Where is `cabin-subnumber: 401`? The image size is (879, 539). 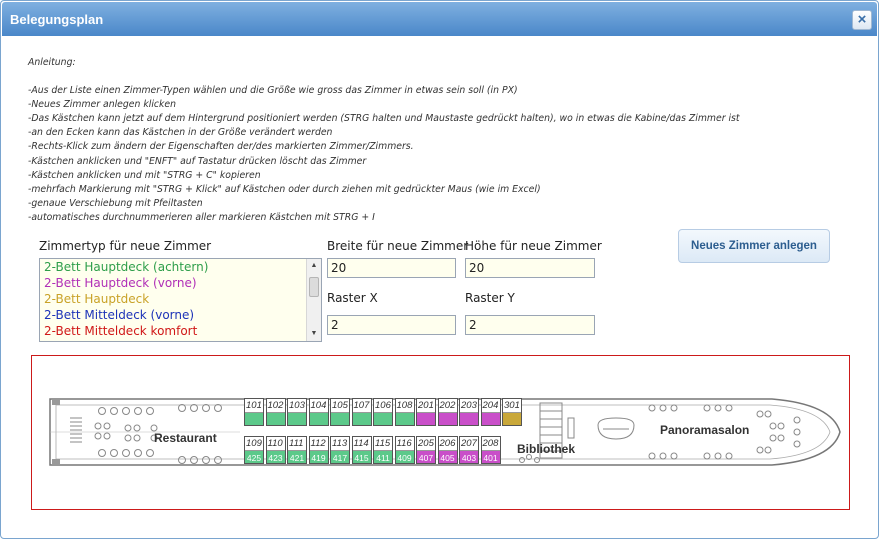
cabin-subnumber: 401 is located at coordinates (490, 458).